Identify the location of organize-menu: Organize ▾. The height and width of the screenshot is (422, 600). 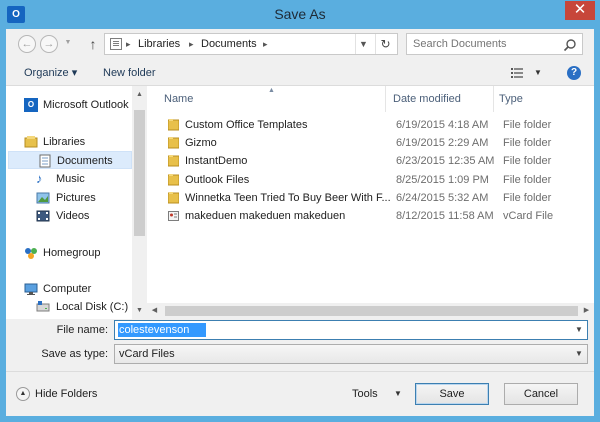
(50, 73).